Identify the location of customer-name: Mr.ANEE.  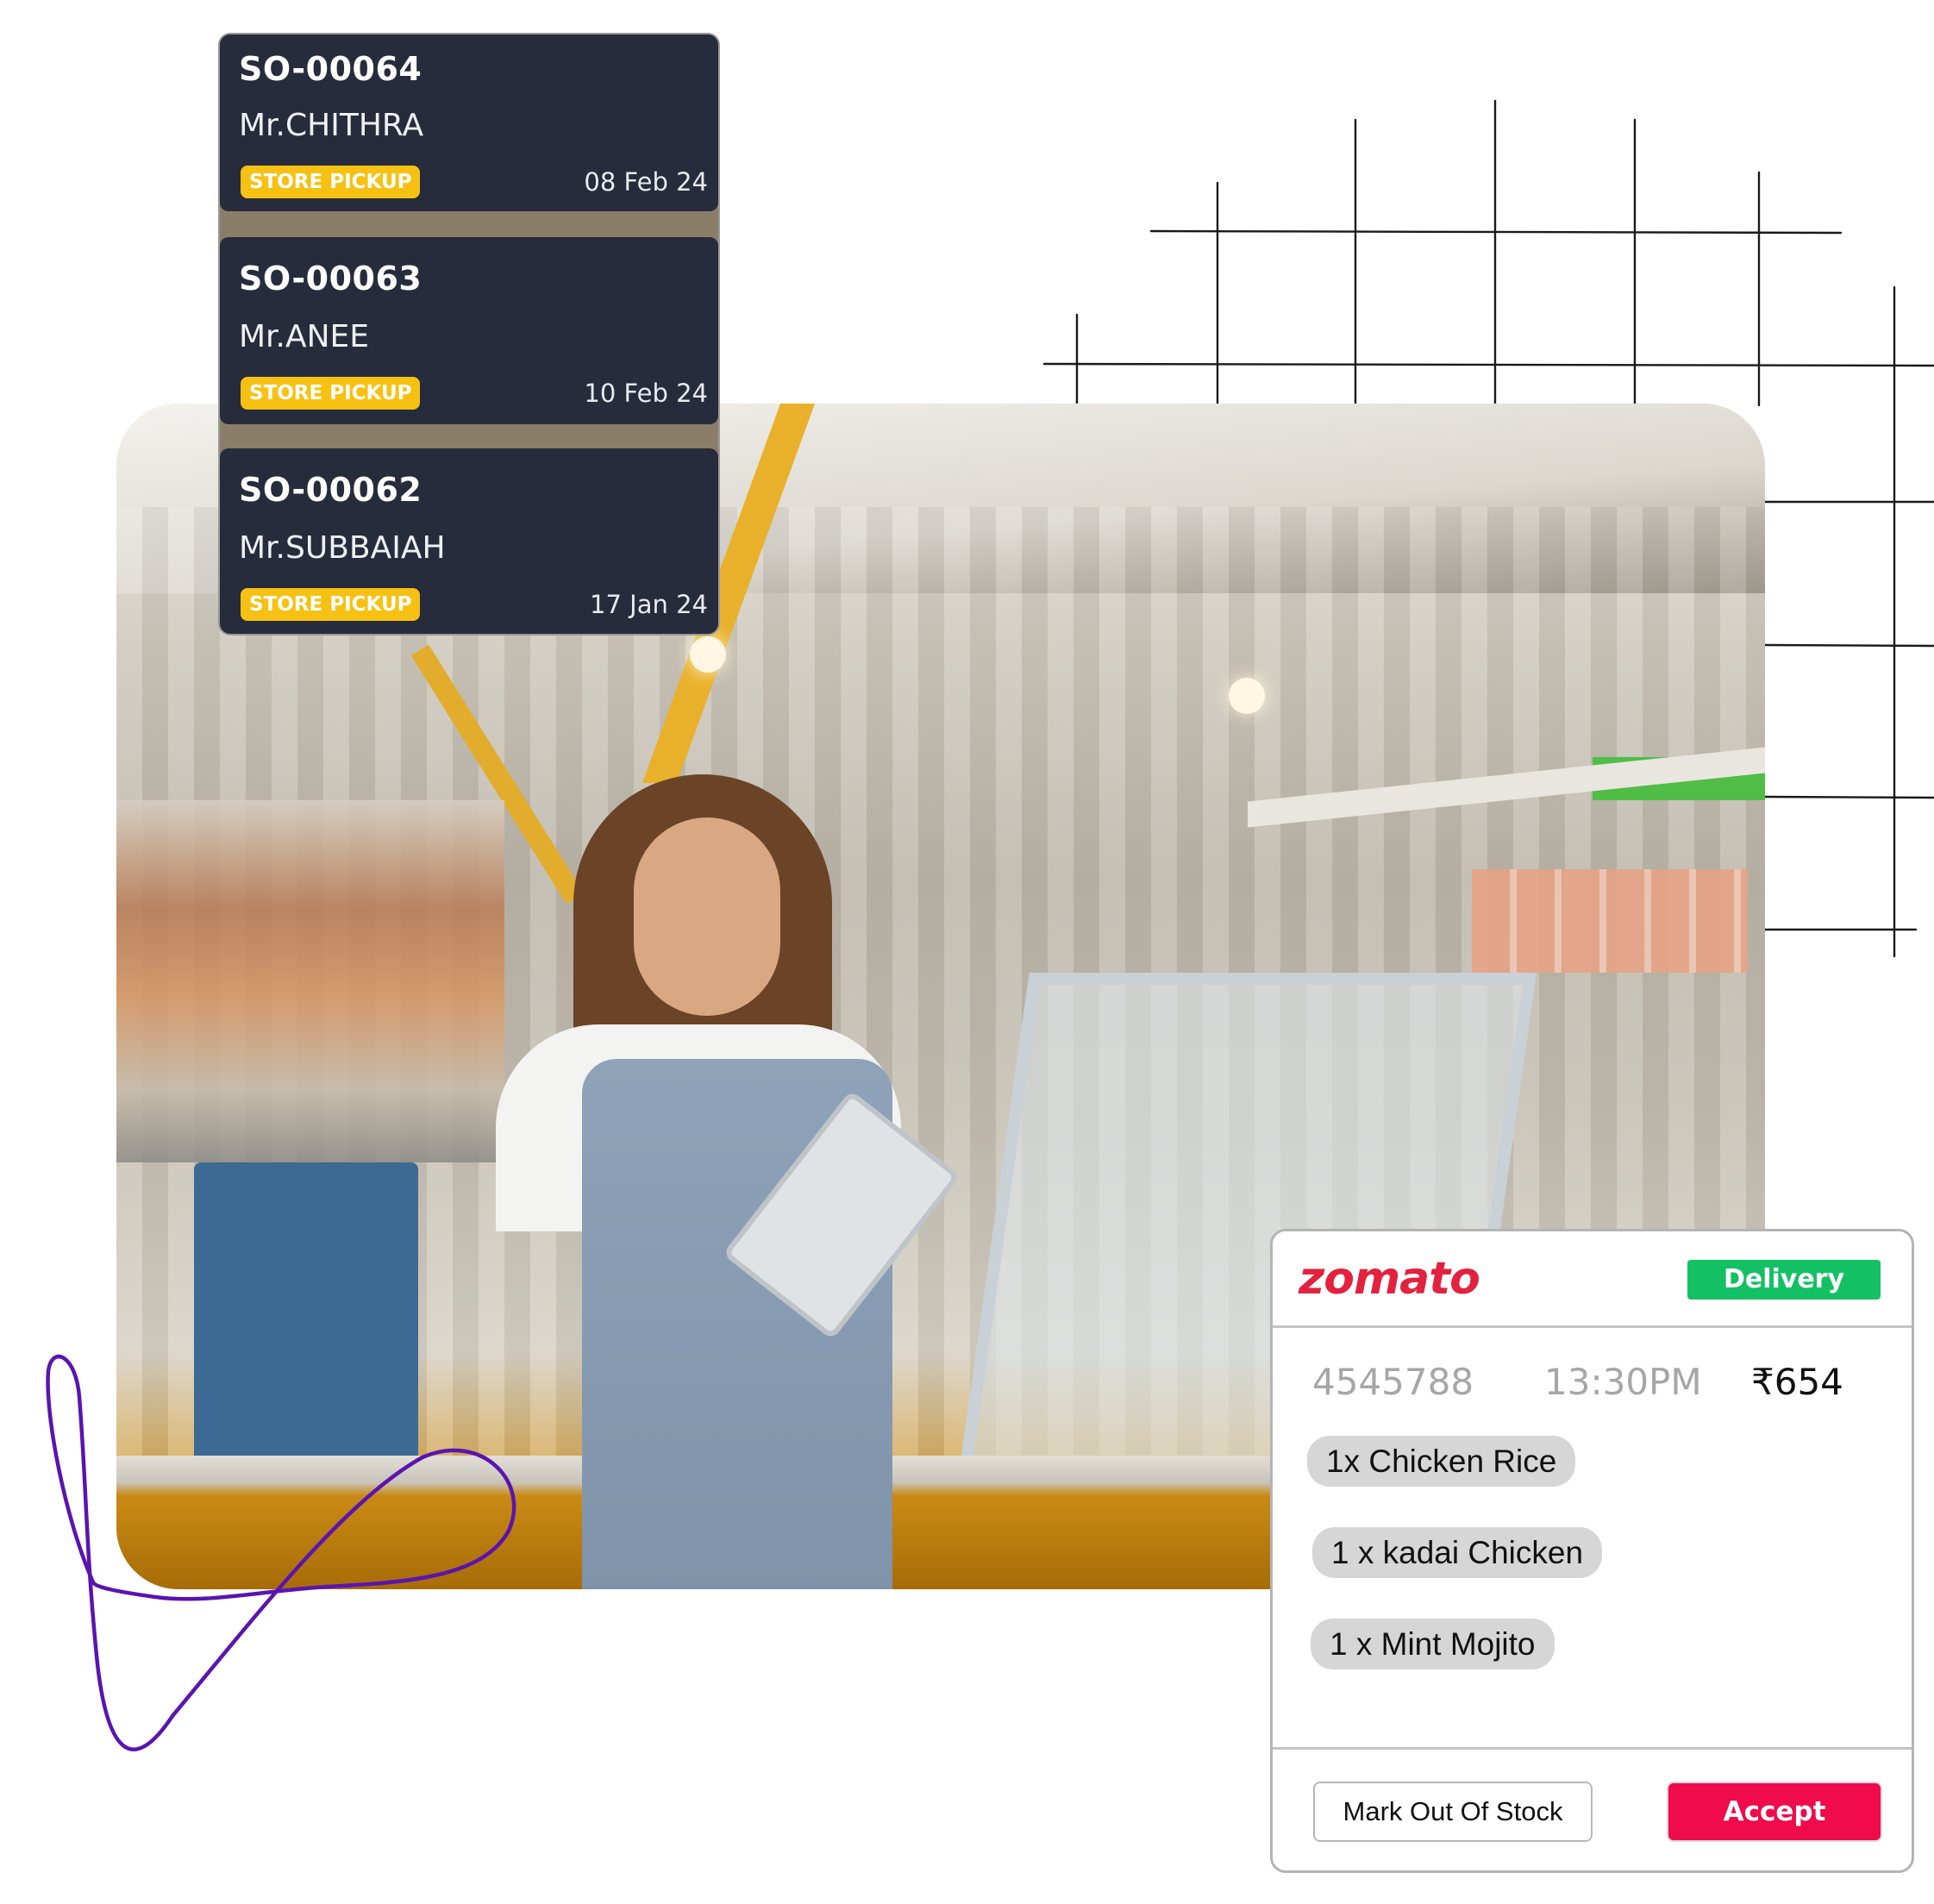
(304, 337).